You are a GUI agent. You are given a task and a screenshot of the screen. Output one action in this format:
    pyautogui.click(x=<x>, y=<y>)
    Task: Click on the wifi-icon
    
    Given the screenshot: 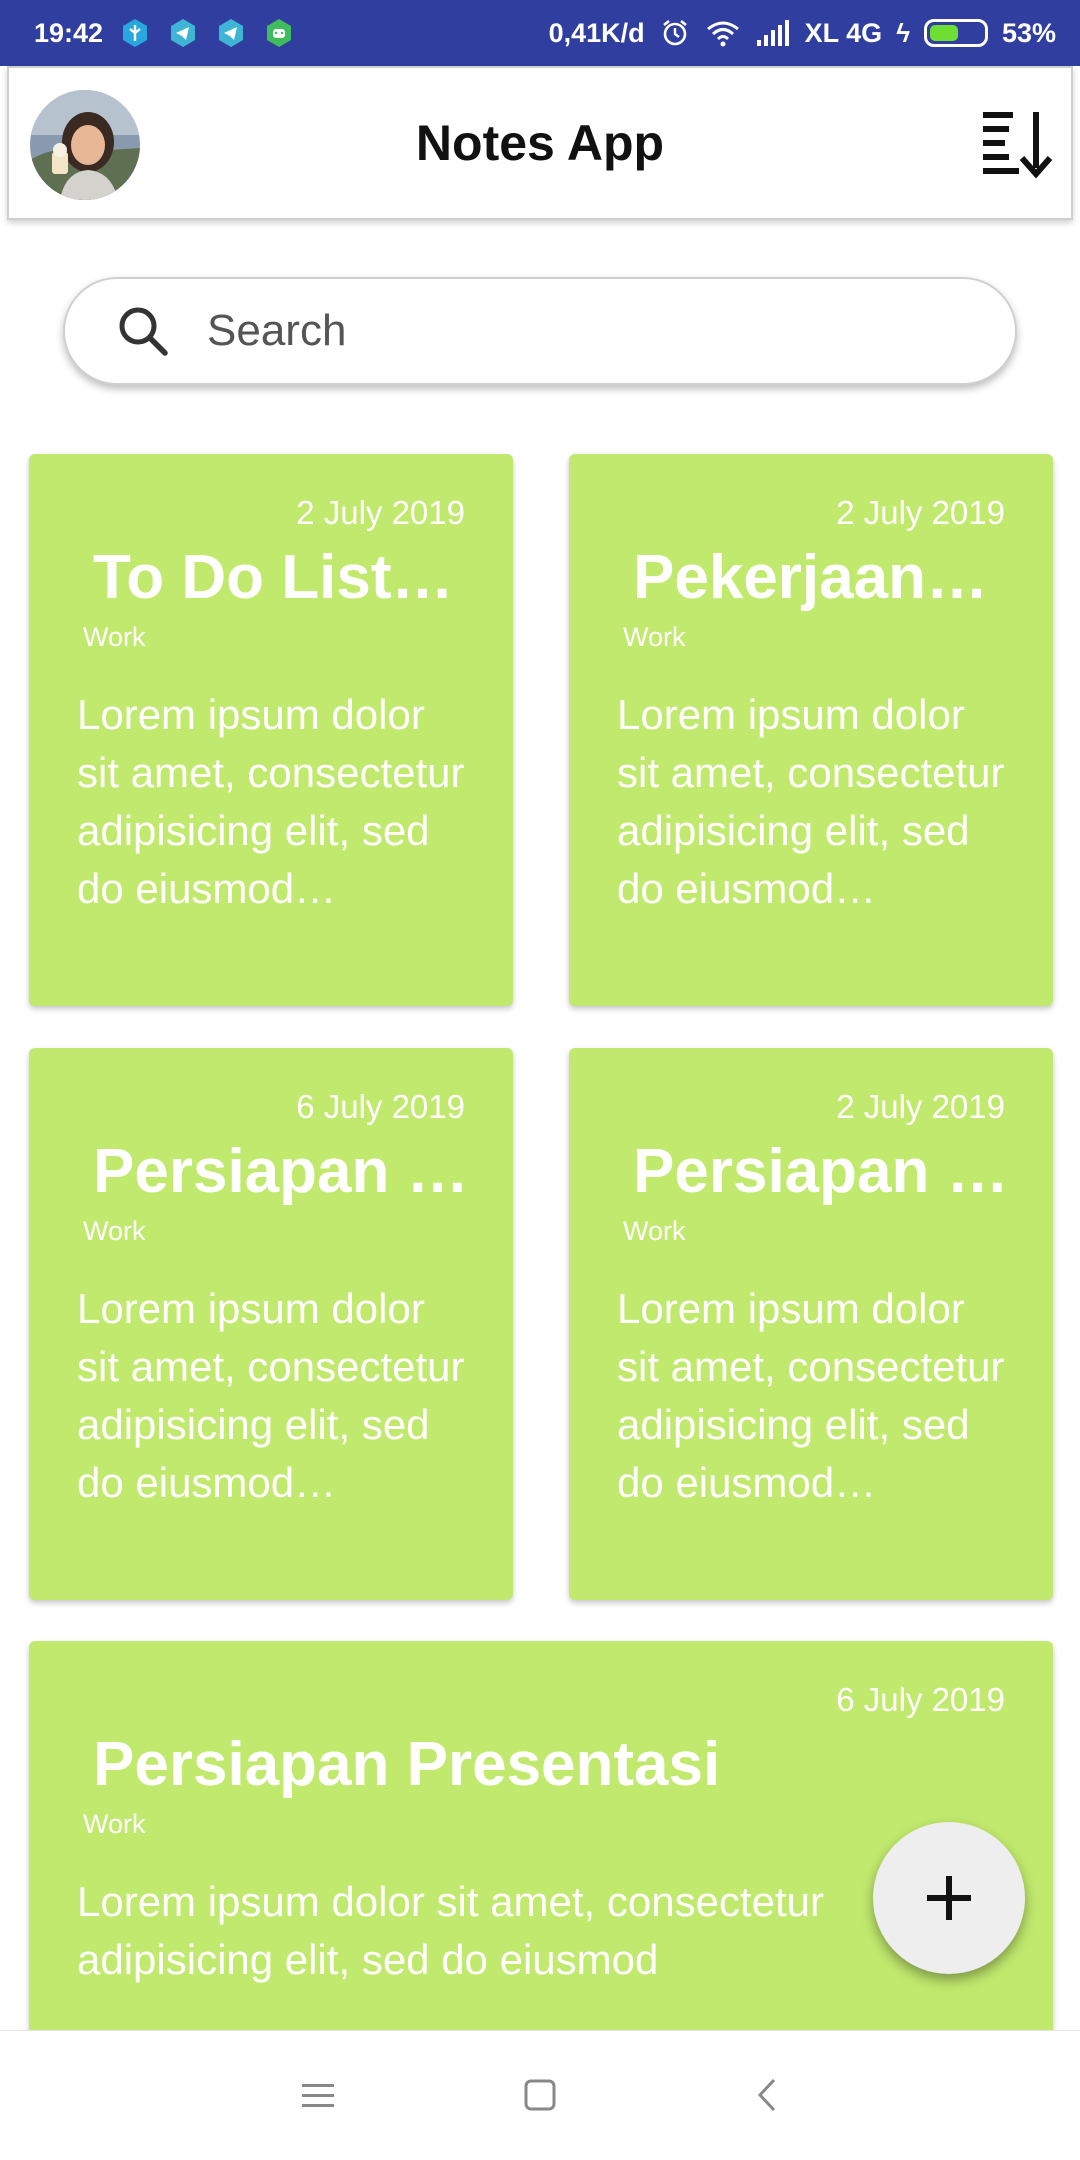 What is the action you would take?
    pyautogui.click(x=722, y=34)
    